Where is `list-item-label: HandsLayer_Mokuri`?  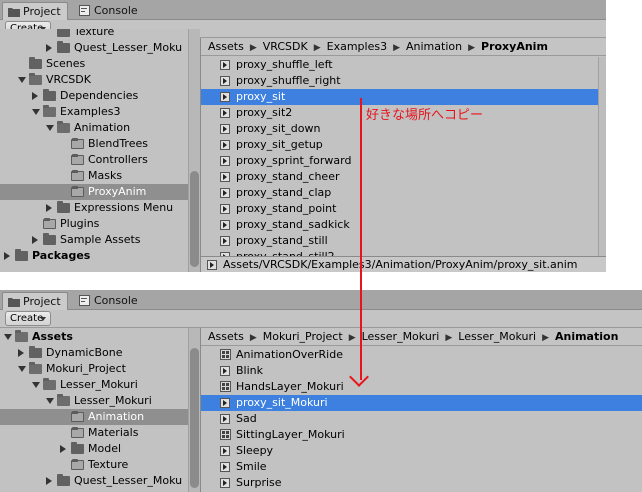
list-item-label: HandsLayer_Mokuri is located at coordinates (290, 386).